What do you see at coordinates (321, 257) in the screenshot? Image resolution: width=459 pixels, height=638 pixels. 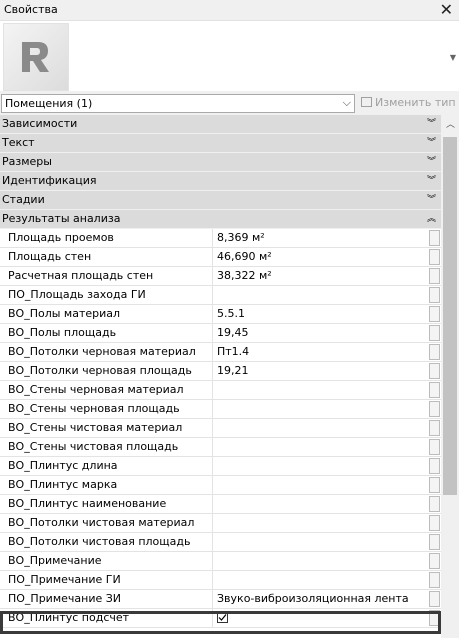 I see `property-value: 46,690 м²` at bounding box center [321, 257].